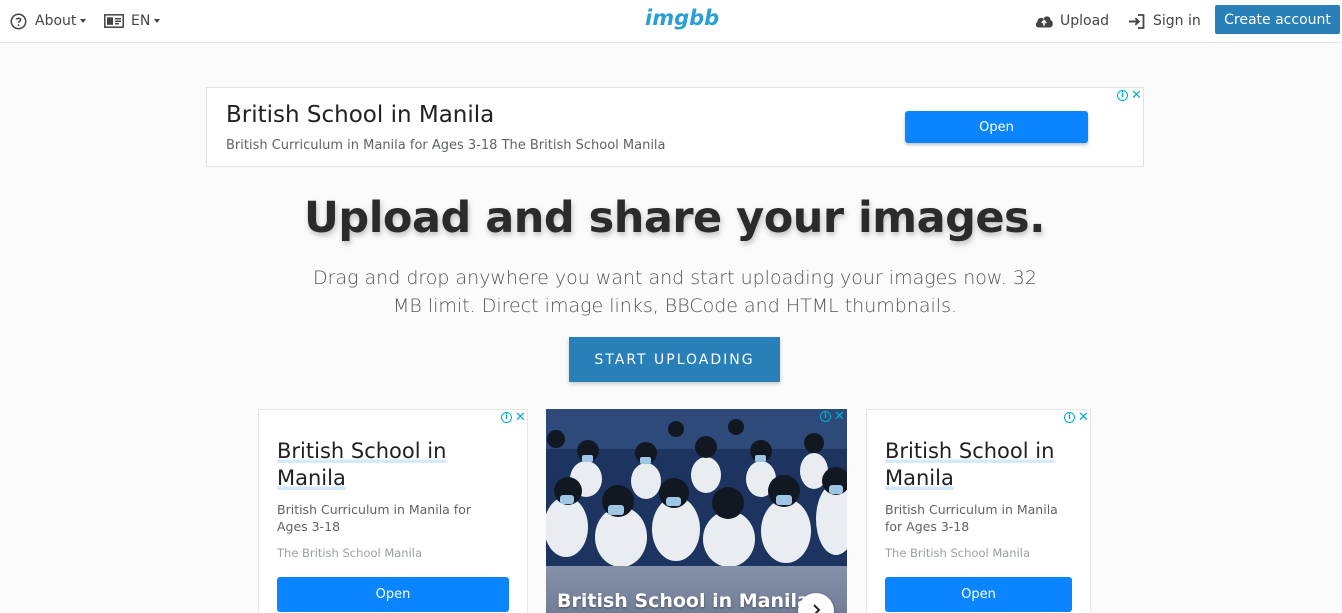 The width and height of the screenshot is (1342, 613). What do you see at coordinates (1177, 21) in the screenshot?
I see `signin-label: Sign in` at bounding box center [1177, 21].